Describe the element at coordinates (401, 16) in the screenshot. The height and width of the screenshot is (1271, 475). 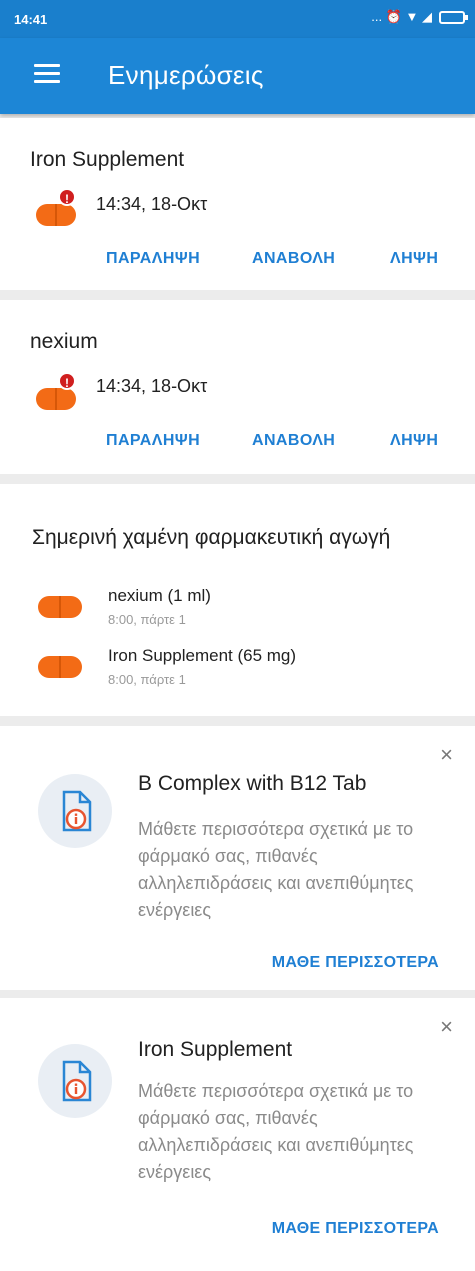
I see `status-icons-text: ... ⏰ ▼ ◢` at that location.